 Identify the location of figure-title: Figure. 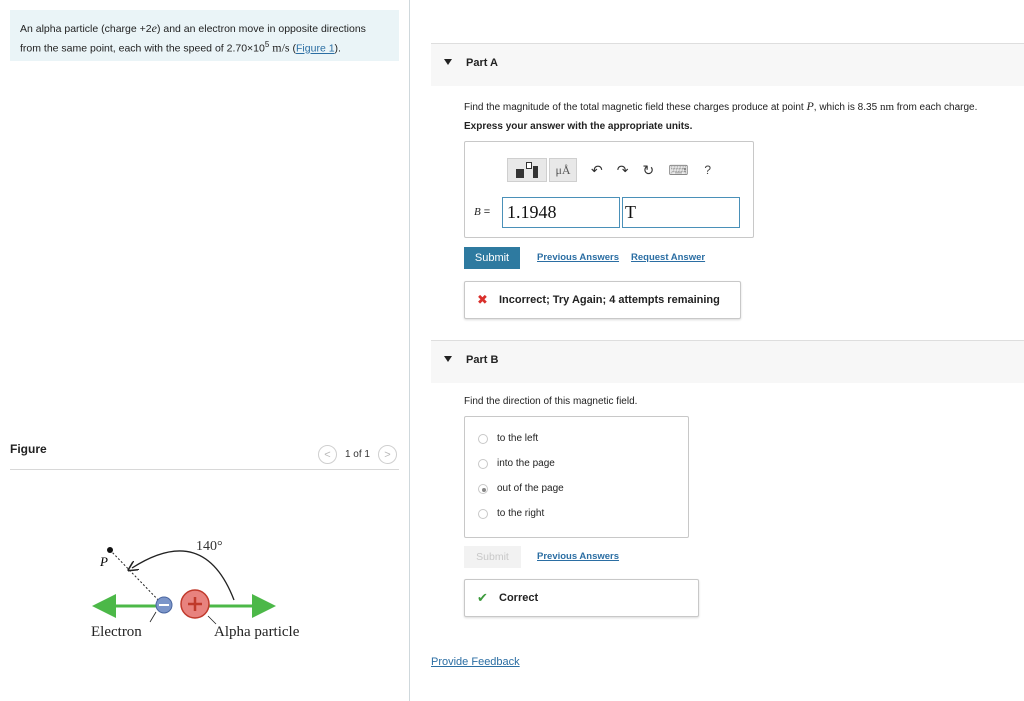
(28, 449).